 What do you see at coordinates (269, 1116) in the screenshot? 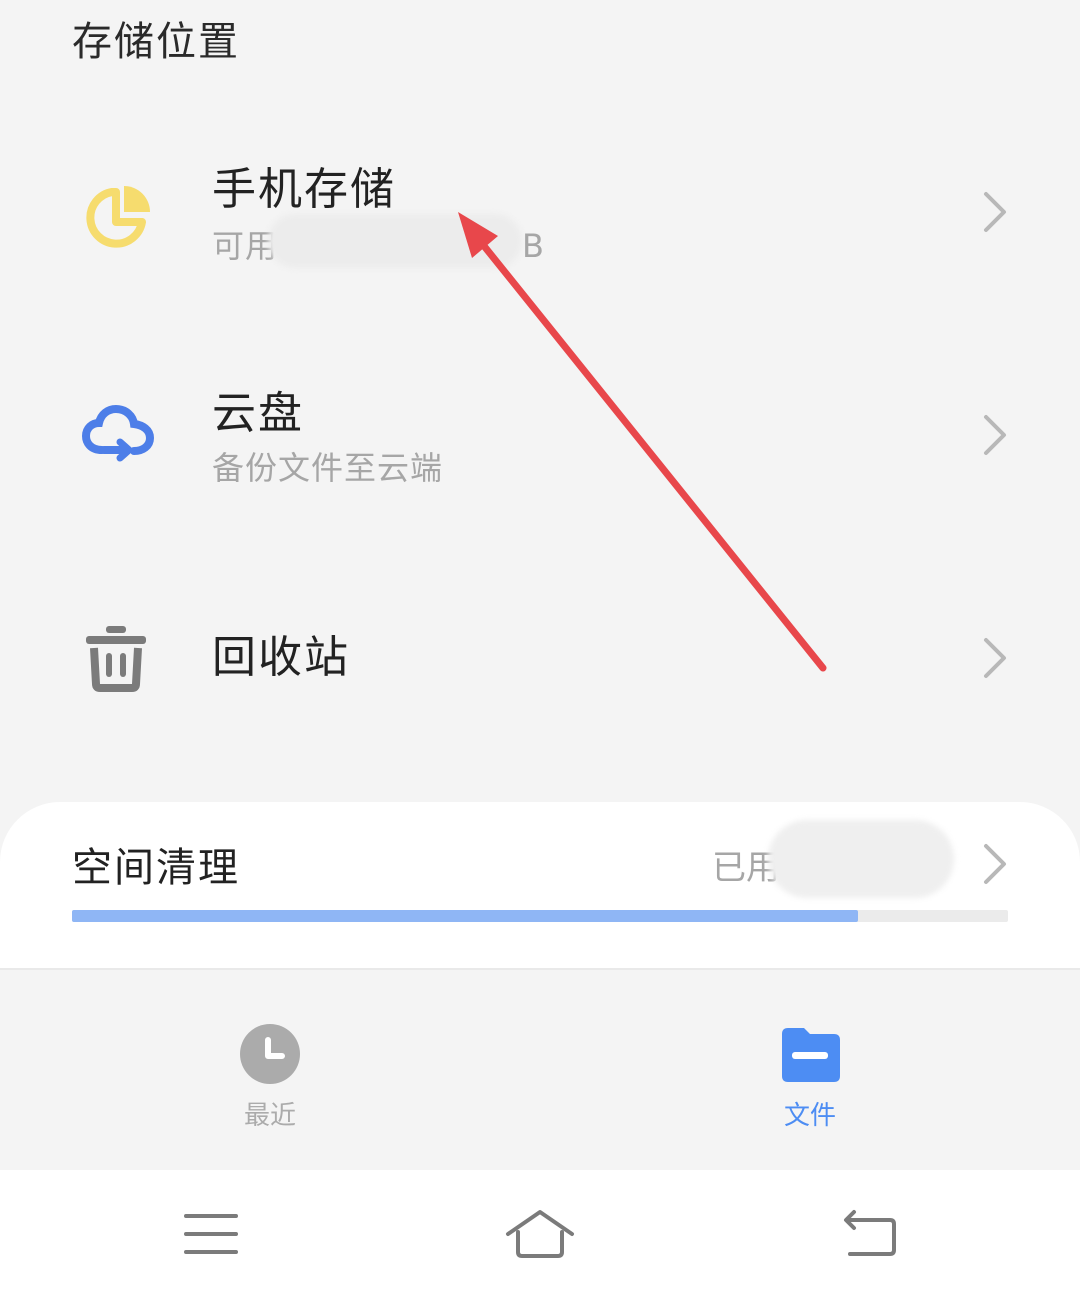
I see `tab-recent-label: 最近` at bounding box center [269, 1116].